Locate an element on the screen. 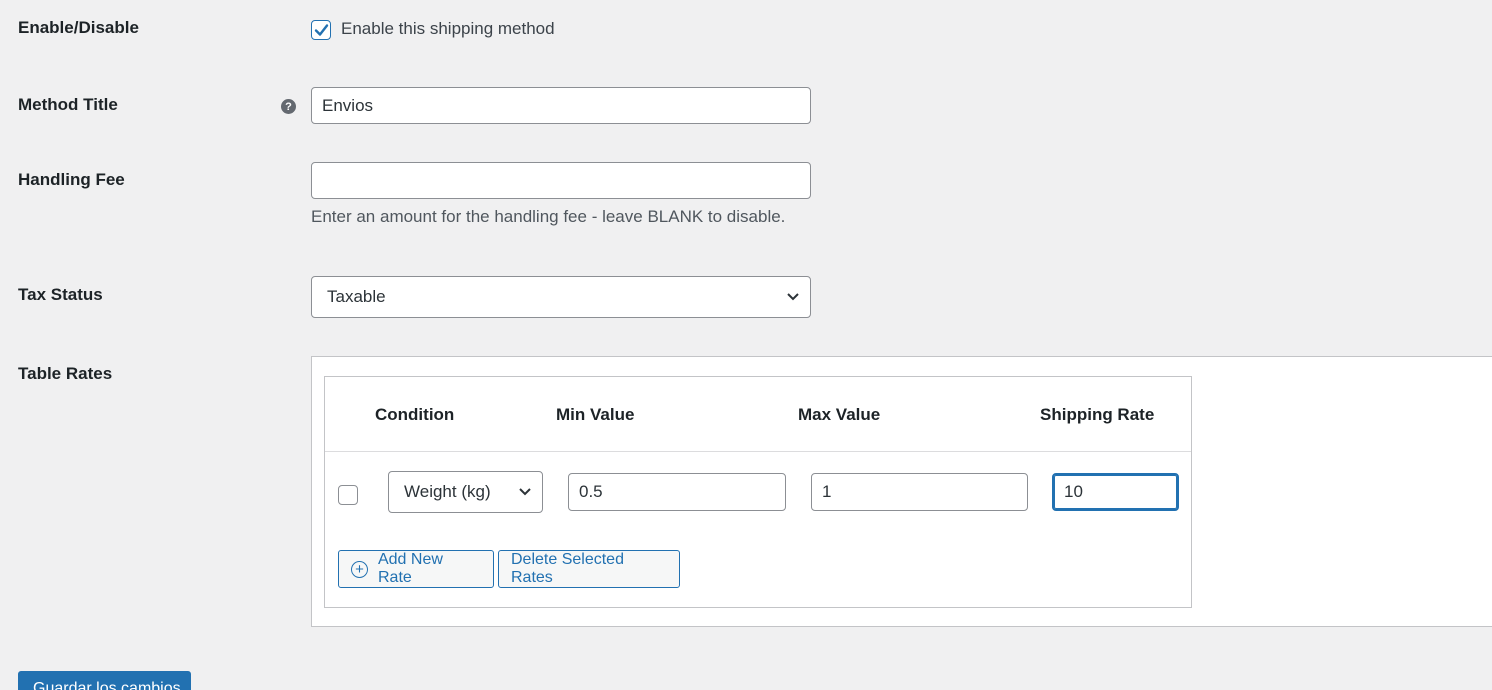  condition-select: Weight (kg) is located at coordinates (465, 492).